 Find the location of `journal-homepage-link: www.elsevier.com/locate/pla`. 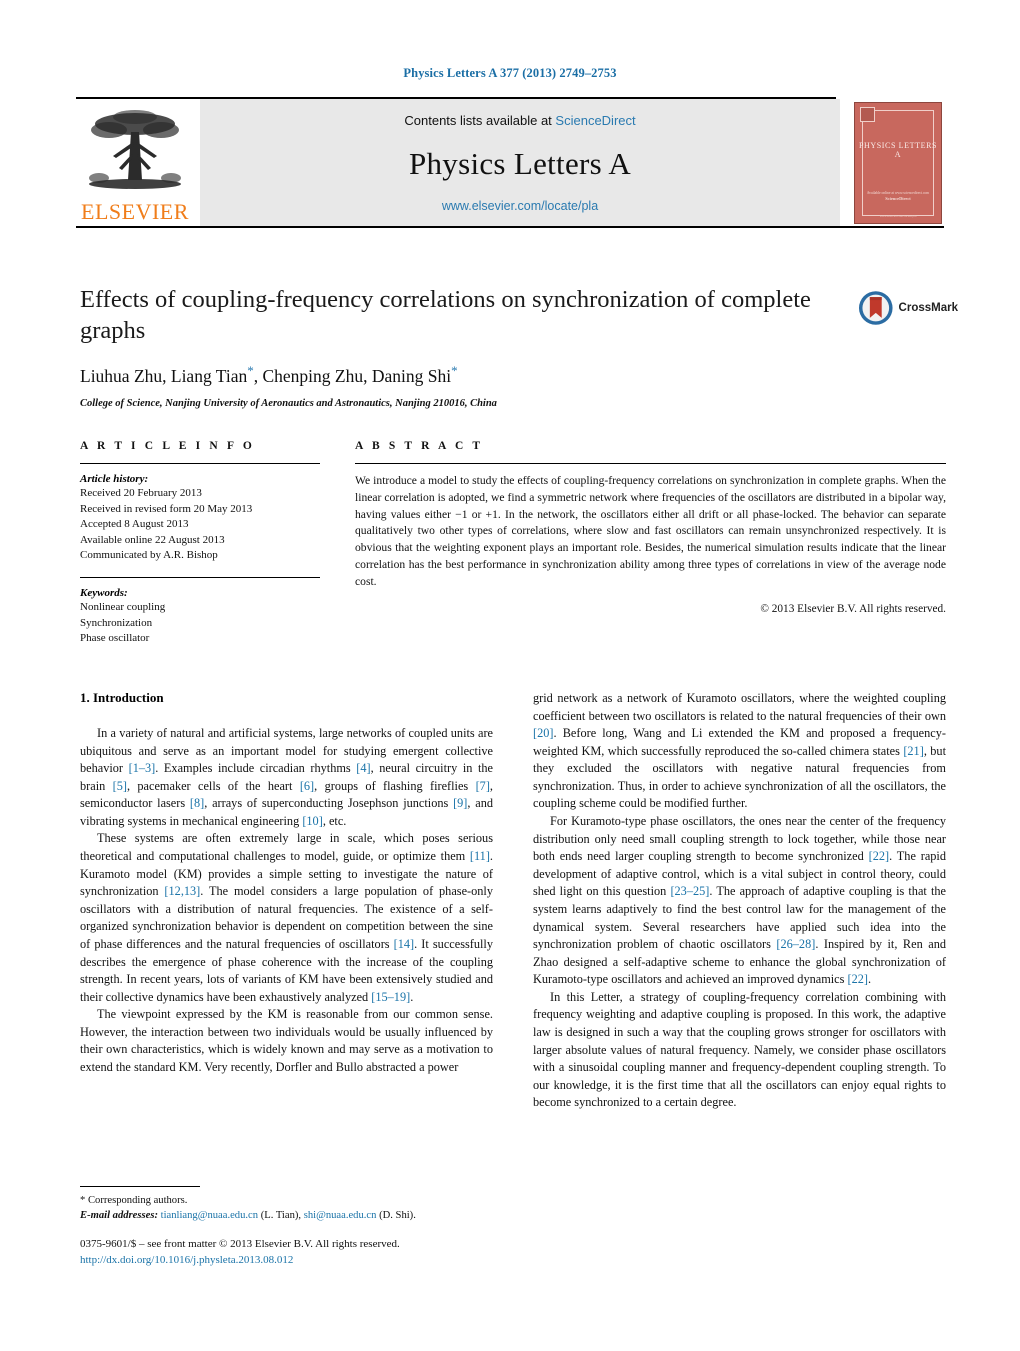

journal-homepage-link: www.elsevier.com/locate/pla is located at coordinates (520, 206).